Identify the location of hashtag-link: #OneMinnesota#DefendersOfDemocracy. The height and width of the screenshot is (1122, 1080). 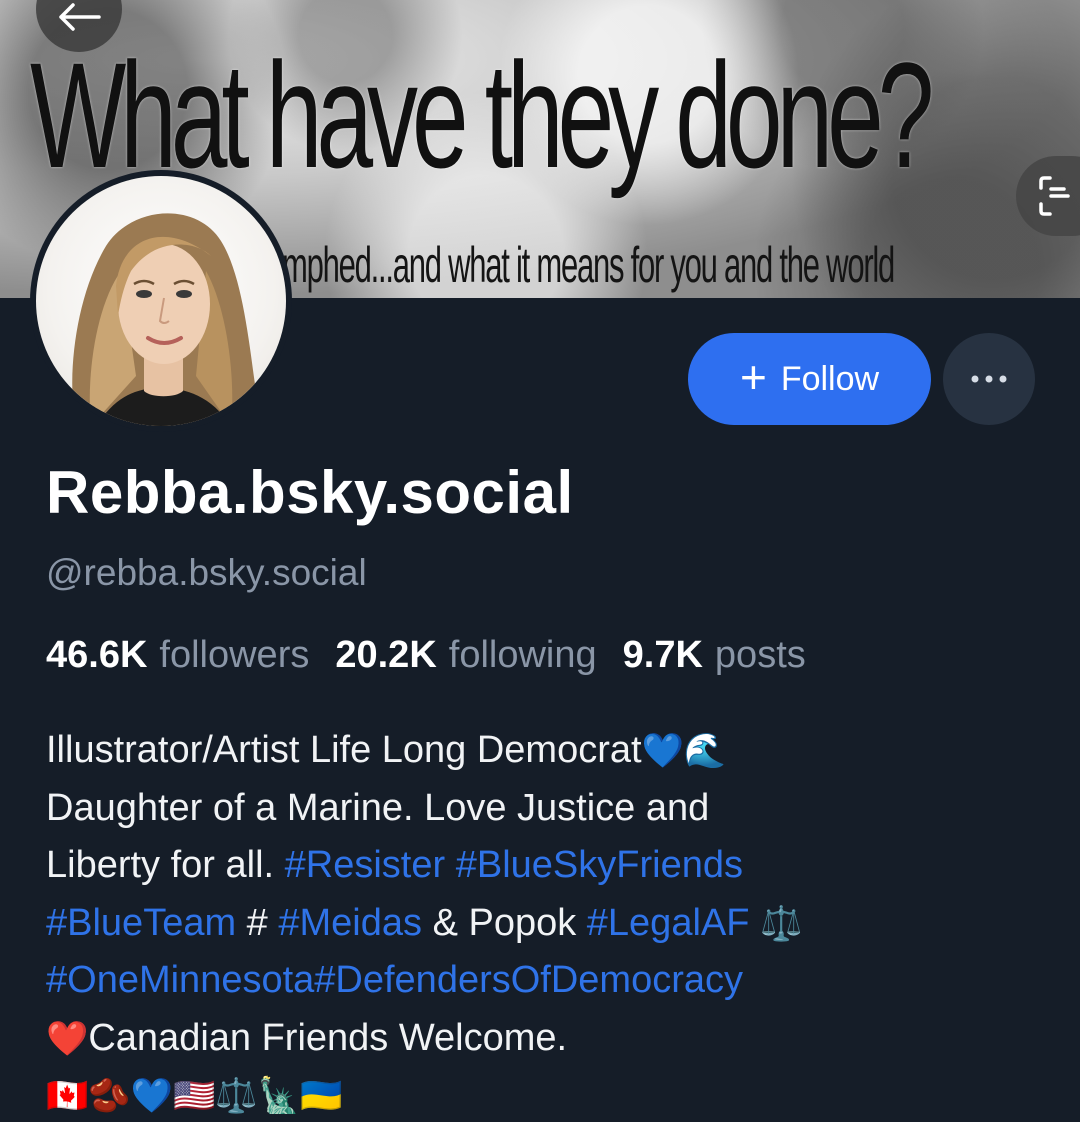
(394, 980).